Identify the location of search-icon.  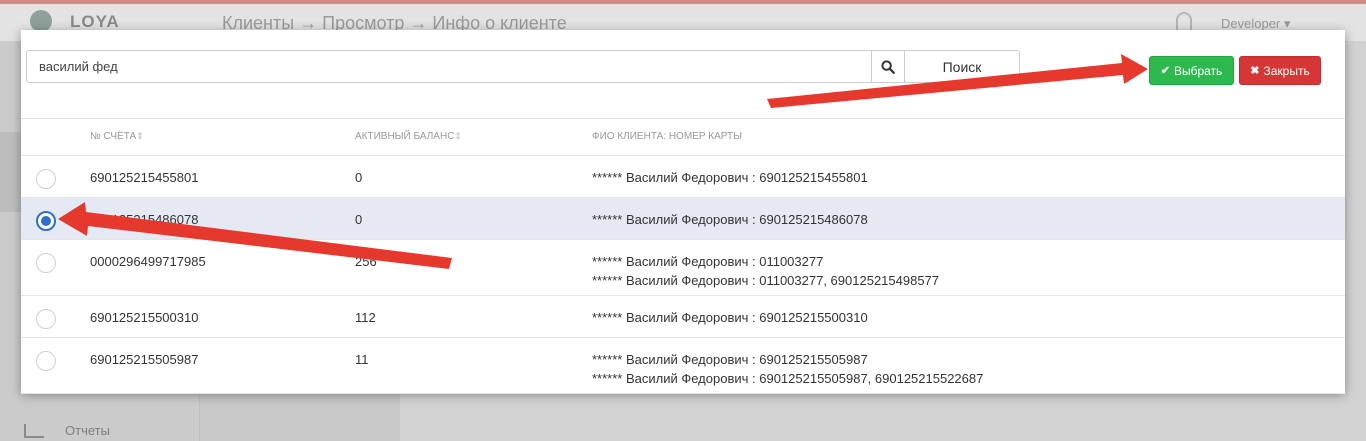
(888, 66).